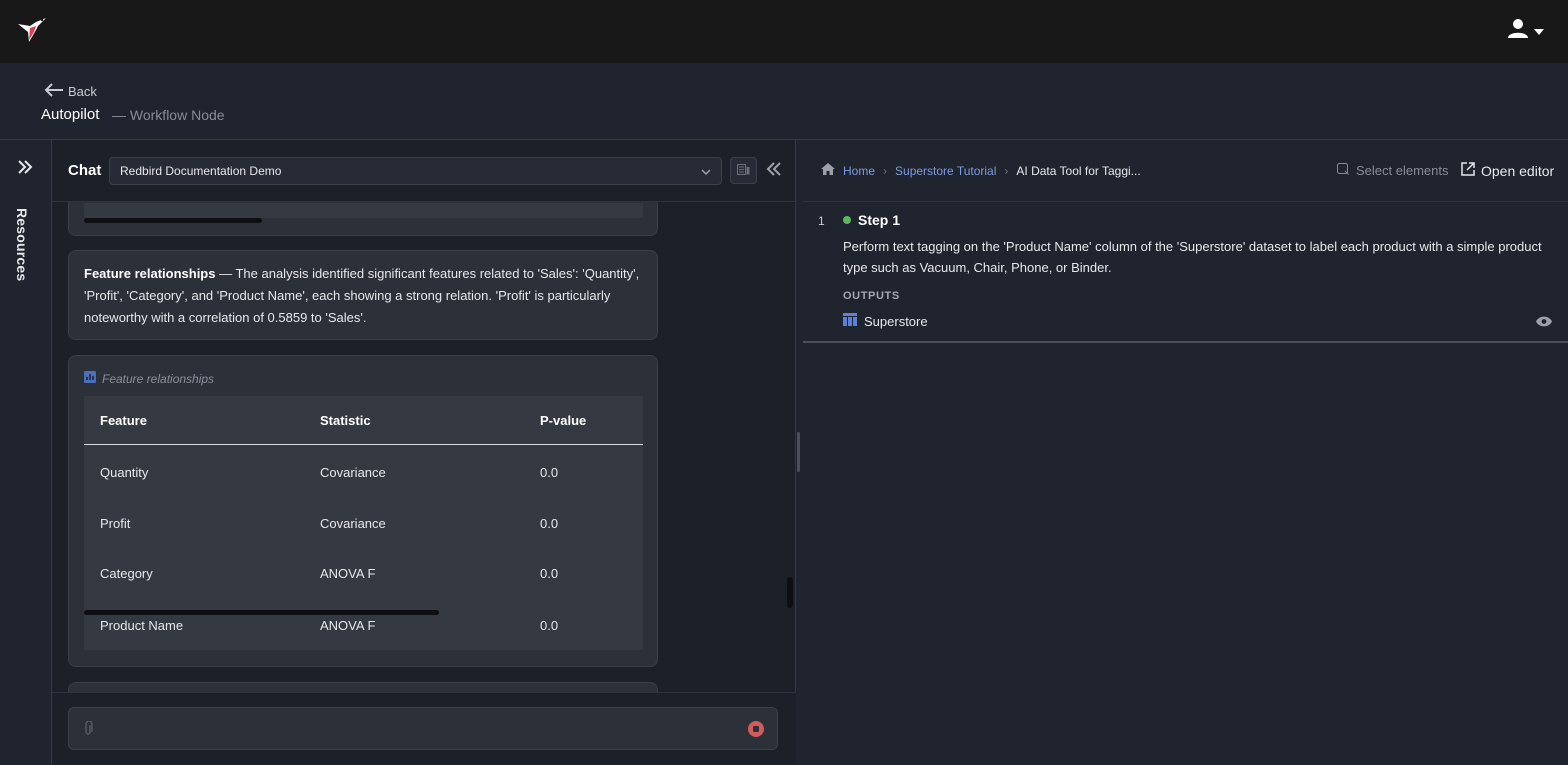 This screenshot has height=765, width=1568. What do you see at coordinates (33, 31) in the screenshot?
I see `hummingbird-logo-icon` at bounding box center [33, 31].